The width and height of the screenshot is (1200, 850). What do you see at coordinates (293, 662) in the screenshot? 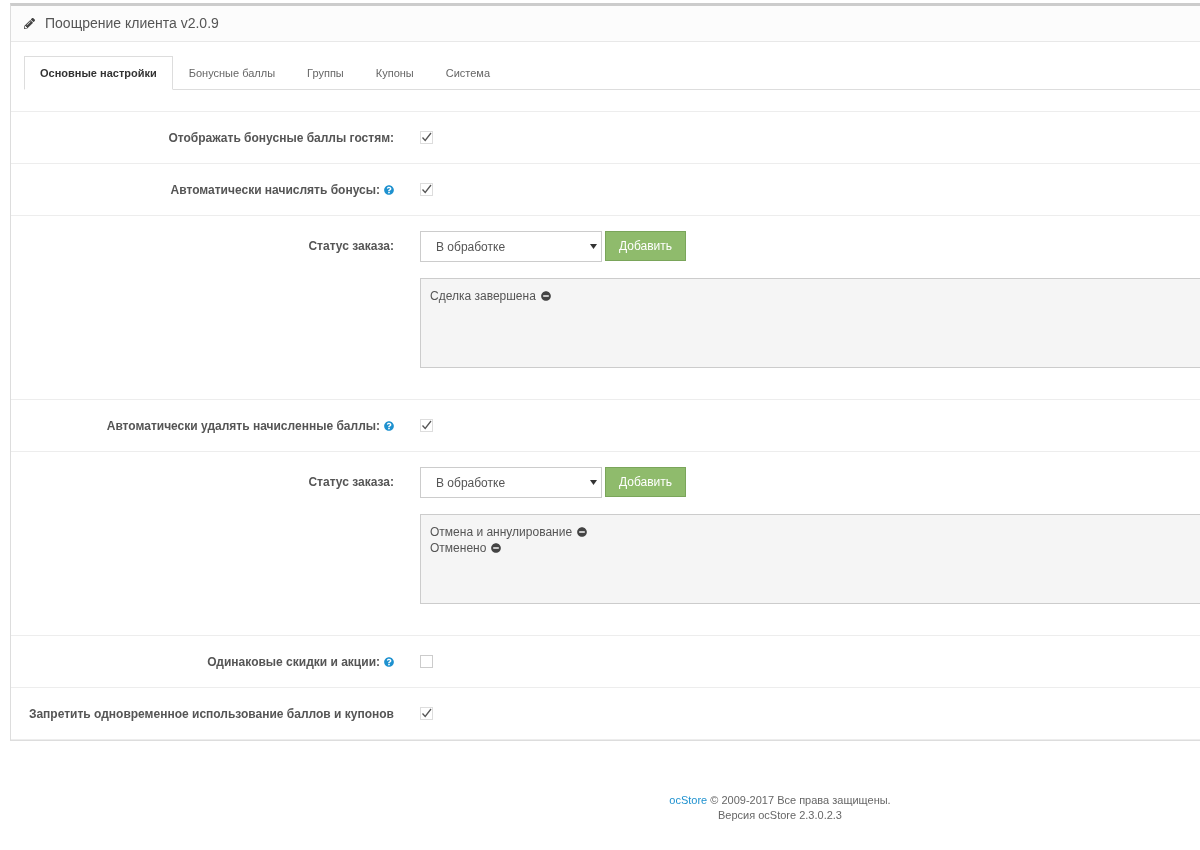
I see `setting-label: Одинаковые скидки и акции:` at bounding box center [293, 662].